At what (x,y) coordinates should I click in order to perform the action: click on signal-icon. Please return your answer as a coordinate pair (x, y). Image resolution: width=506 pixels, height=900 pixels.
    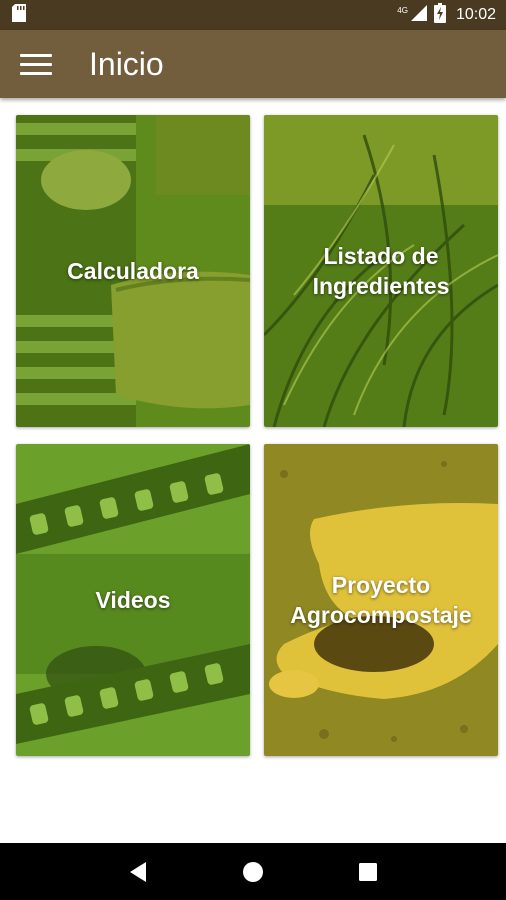
    Looking at the image, I should click on (419, 15).